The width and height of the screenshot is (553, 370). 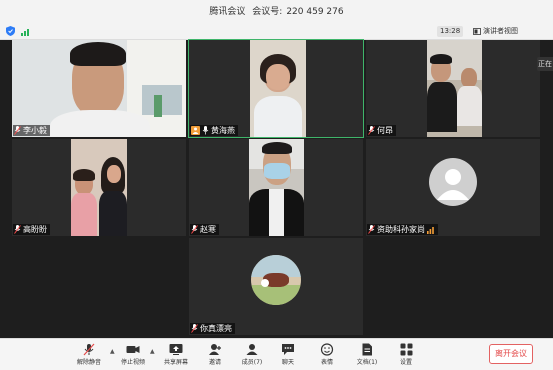 I want to click on audio-options-caret-icon: ▲, so click(x=112, y=351).